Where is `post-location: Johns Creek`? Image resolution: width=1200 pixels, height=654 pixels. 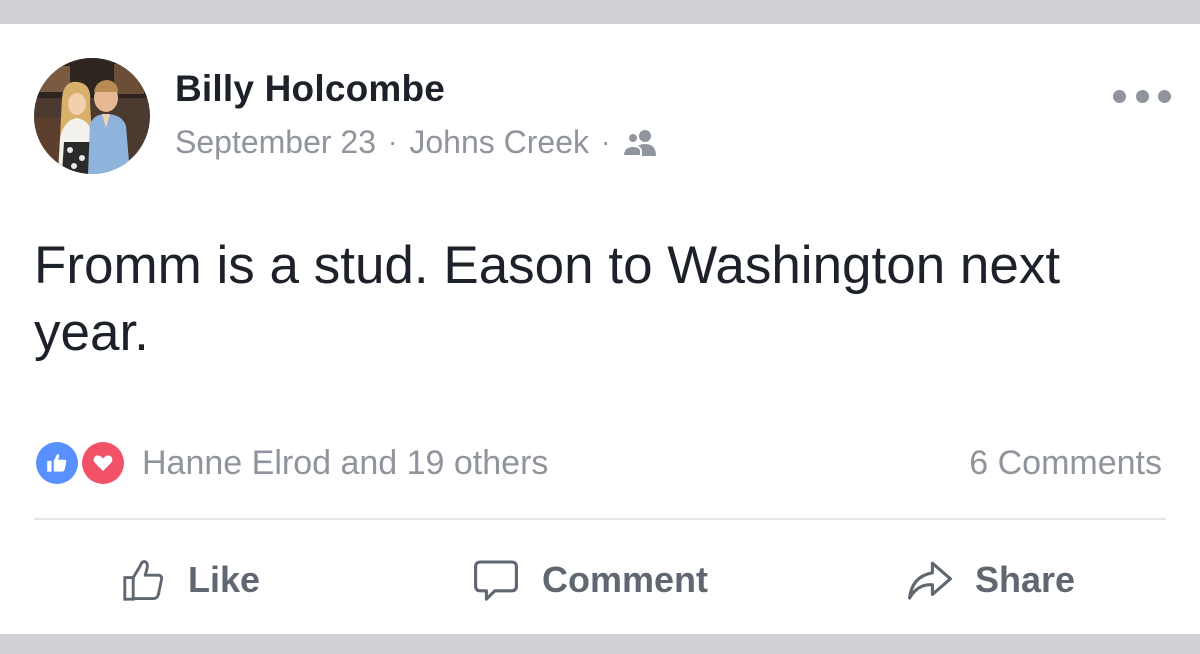
post-location: Johns Creek is located at coordinates (499, 142).